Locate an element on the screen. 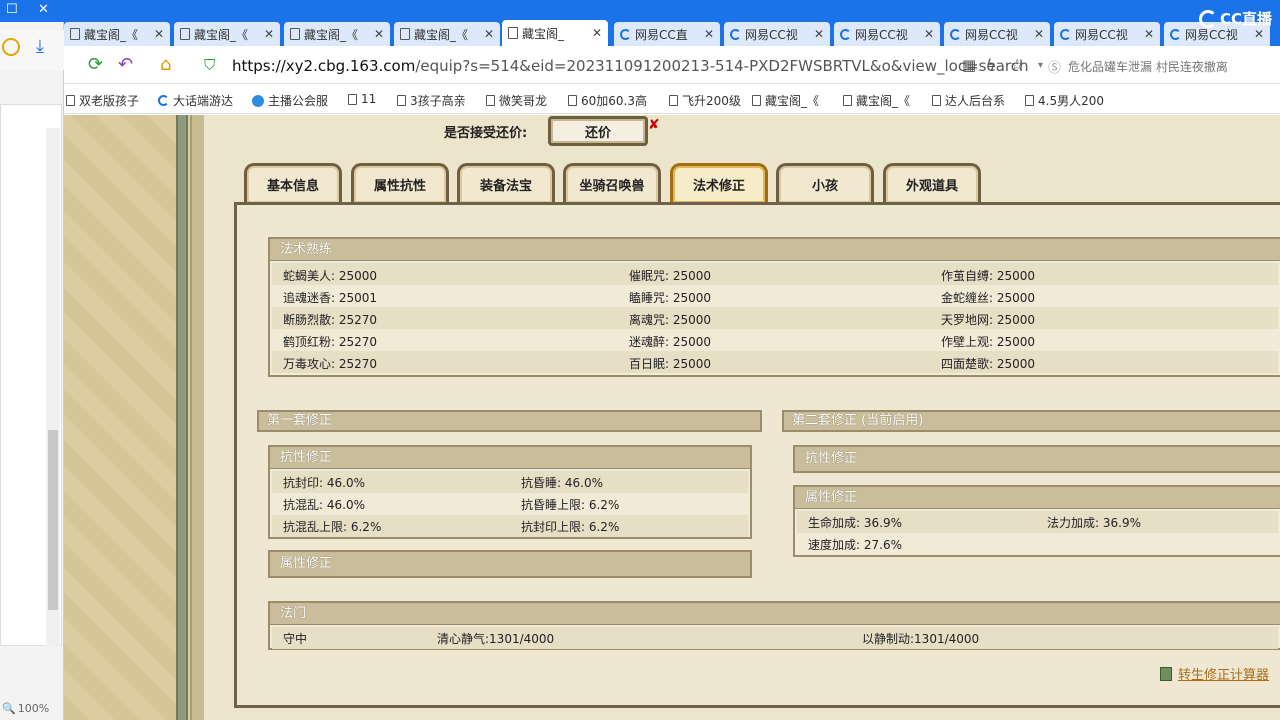  home-icon: ⌂ is located at coordinates (165, 64).